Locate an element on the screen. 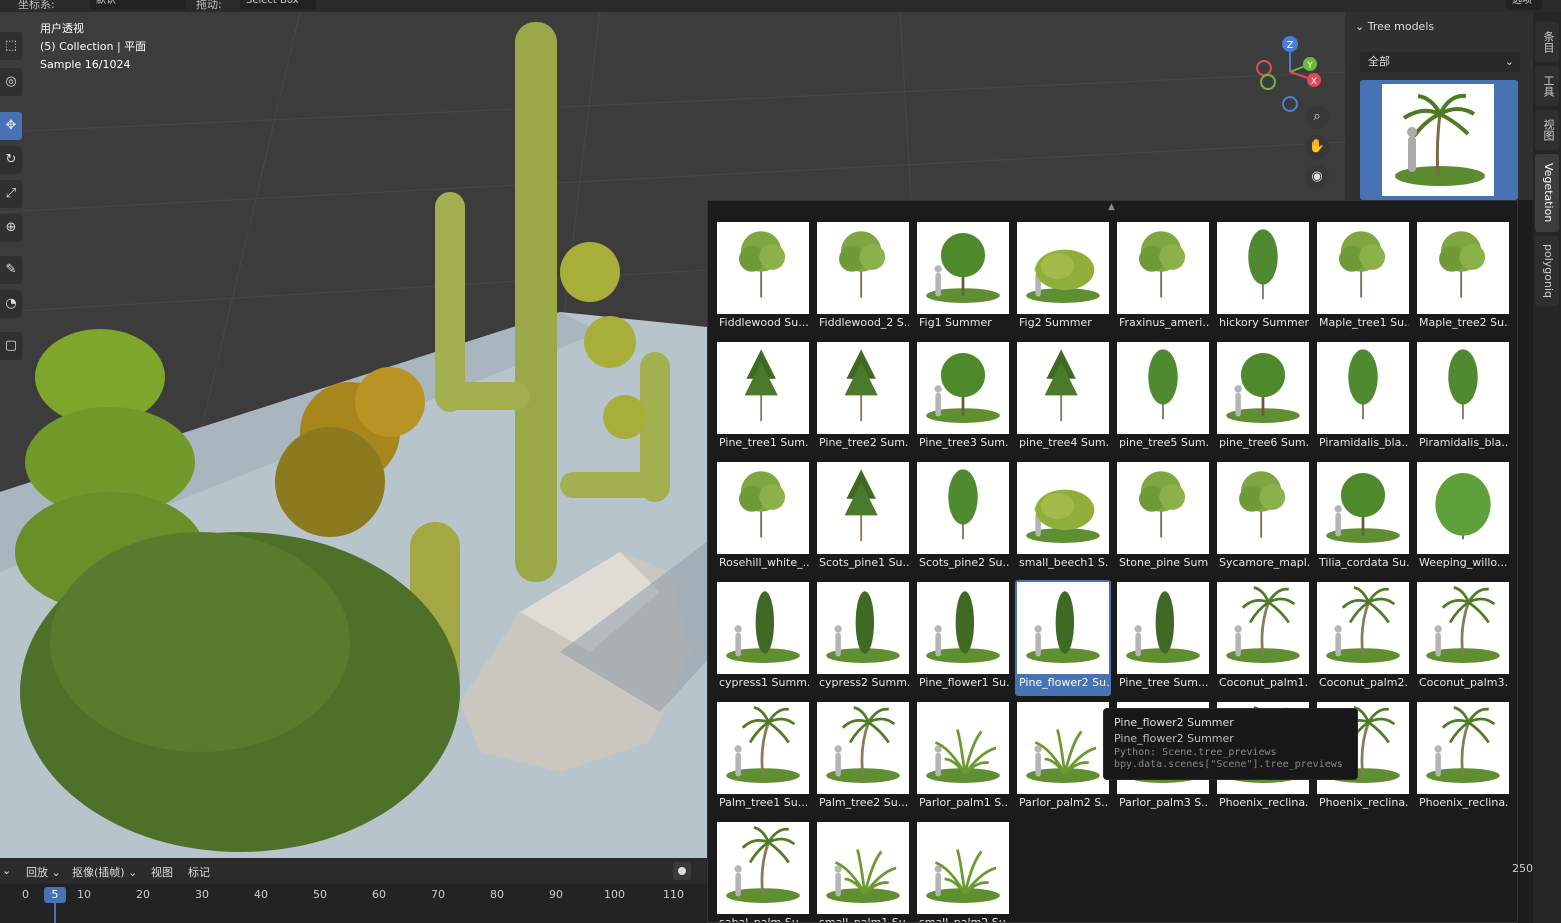  scale-tool-icon: ⤢ is located at coordinates (11, 194).